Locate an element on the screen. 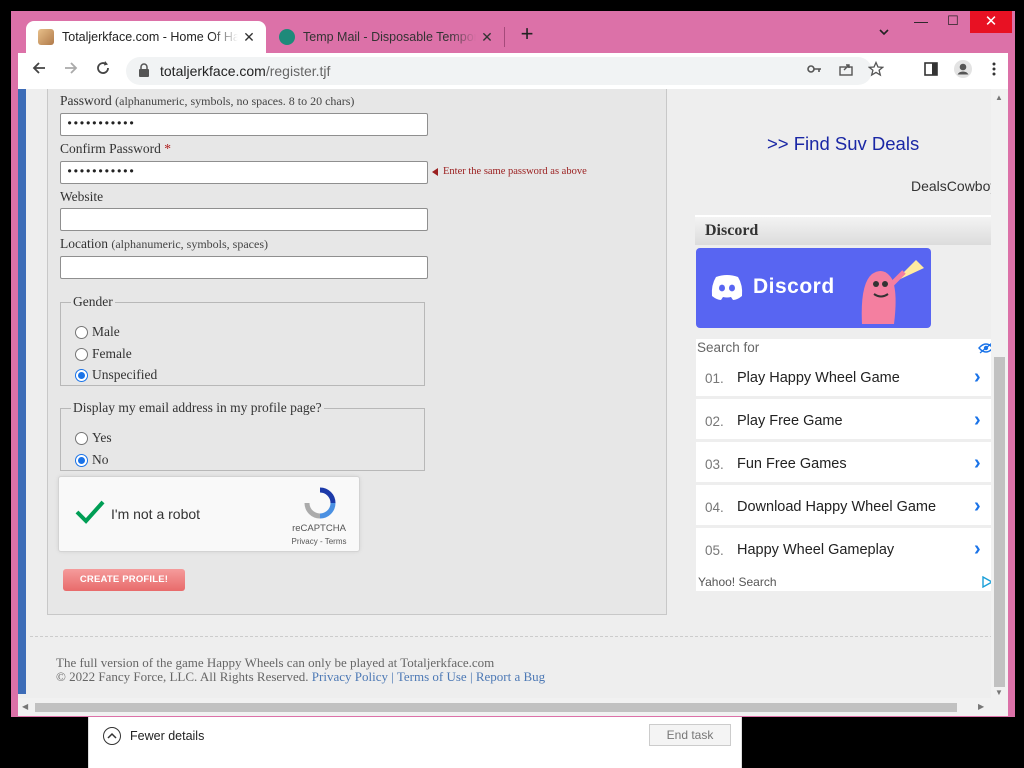  horizontal-scrollbar: ◀ ▶ is located at coordinates (513, 707).